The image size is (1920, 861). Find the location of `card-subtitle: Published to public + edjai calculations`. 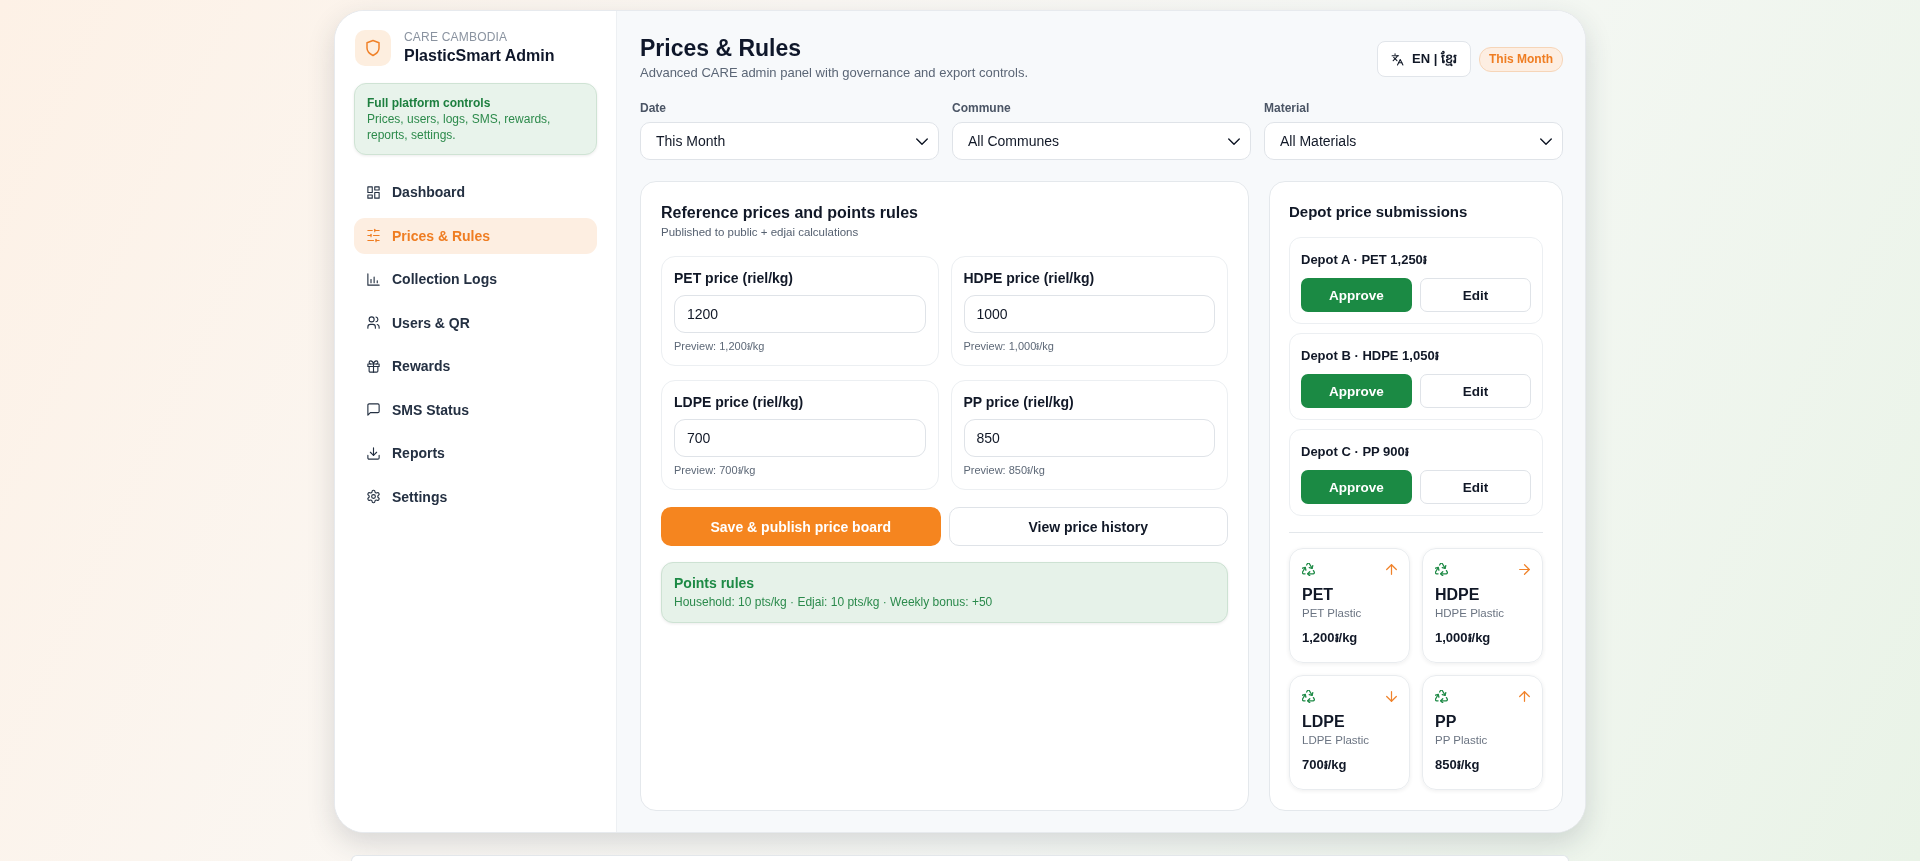

card-subtitle: Published to public + edjai calculations is located at coordinates (760, 232).